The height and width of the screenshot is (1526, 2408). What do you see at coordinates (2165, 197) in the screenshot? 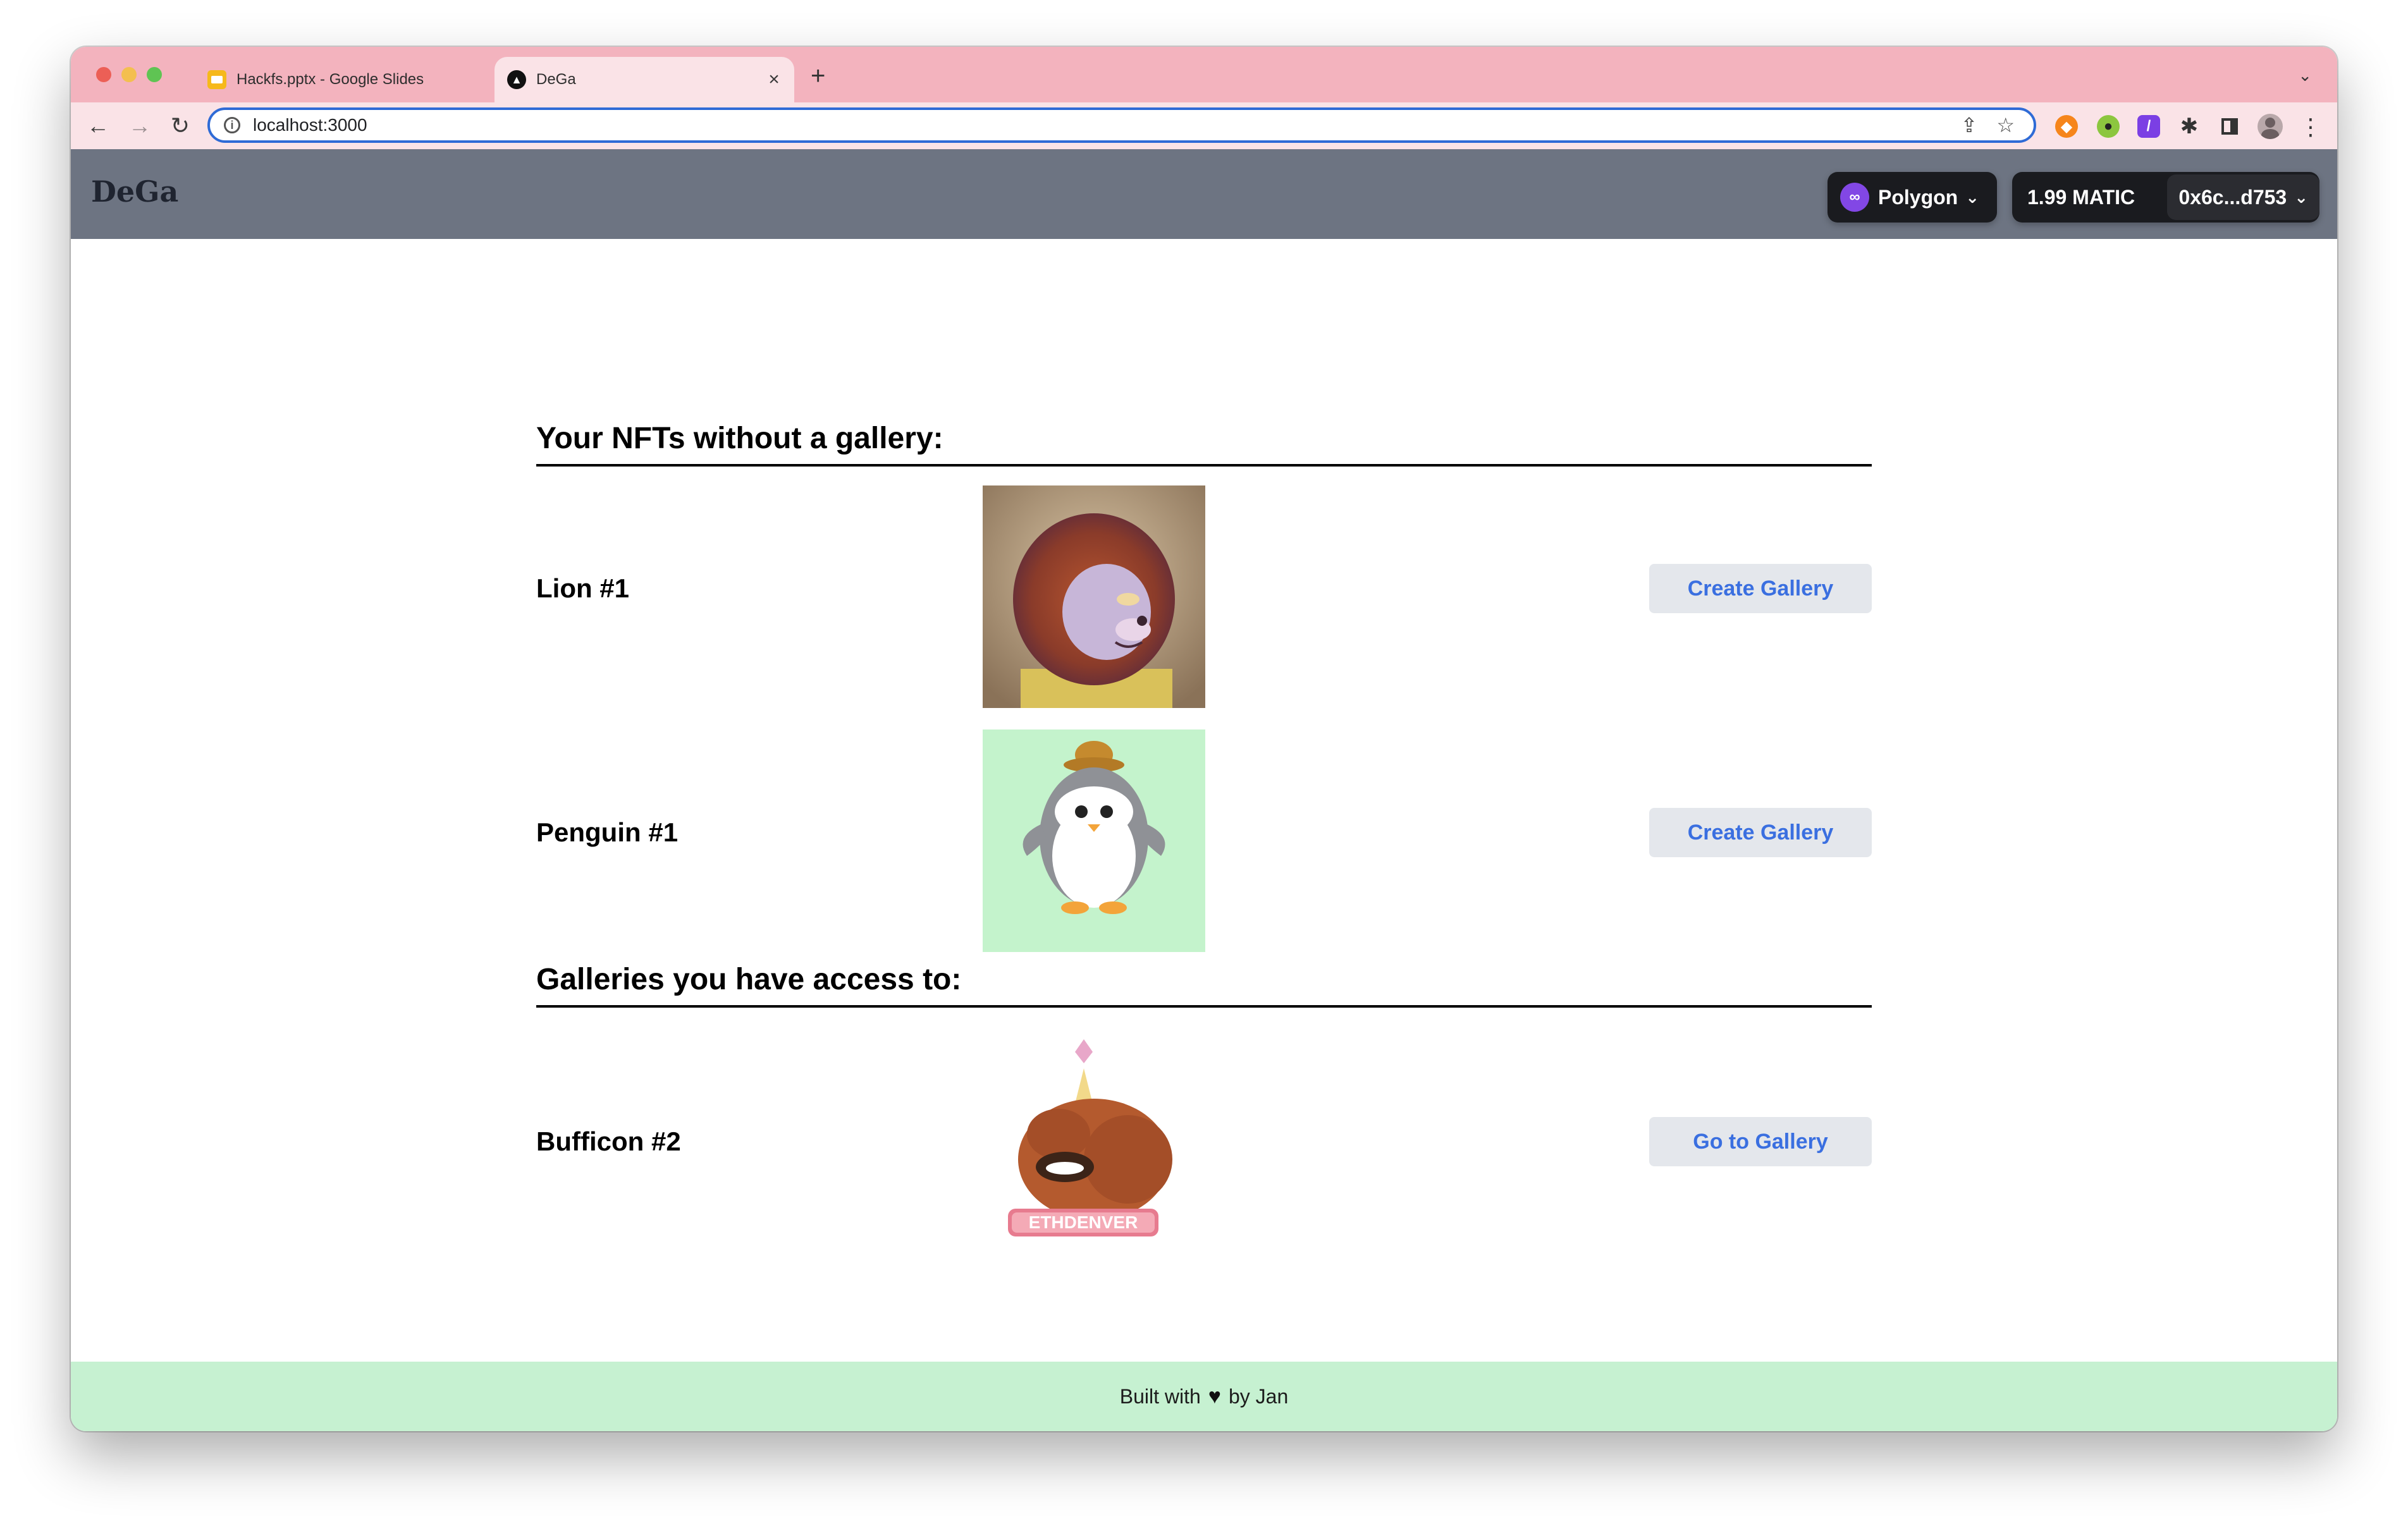
I see `account-button: 1.99 MATIC 0x6c...d753 ⌄` at bounding box center [2165, 197].